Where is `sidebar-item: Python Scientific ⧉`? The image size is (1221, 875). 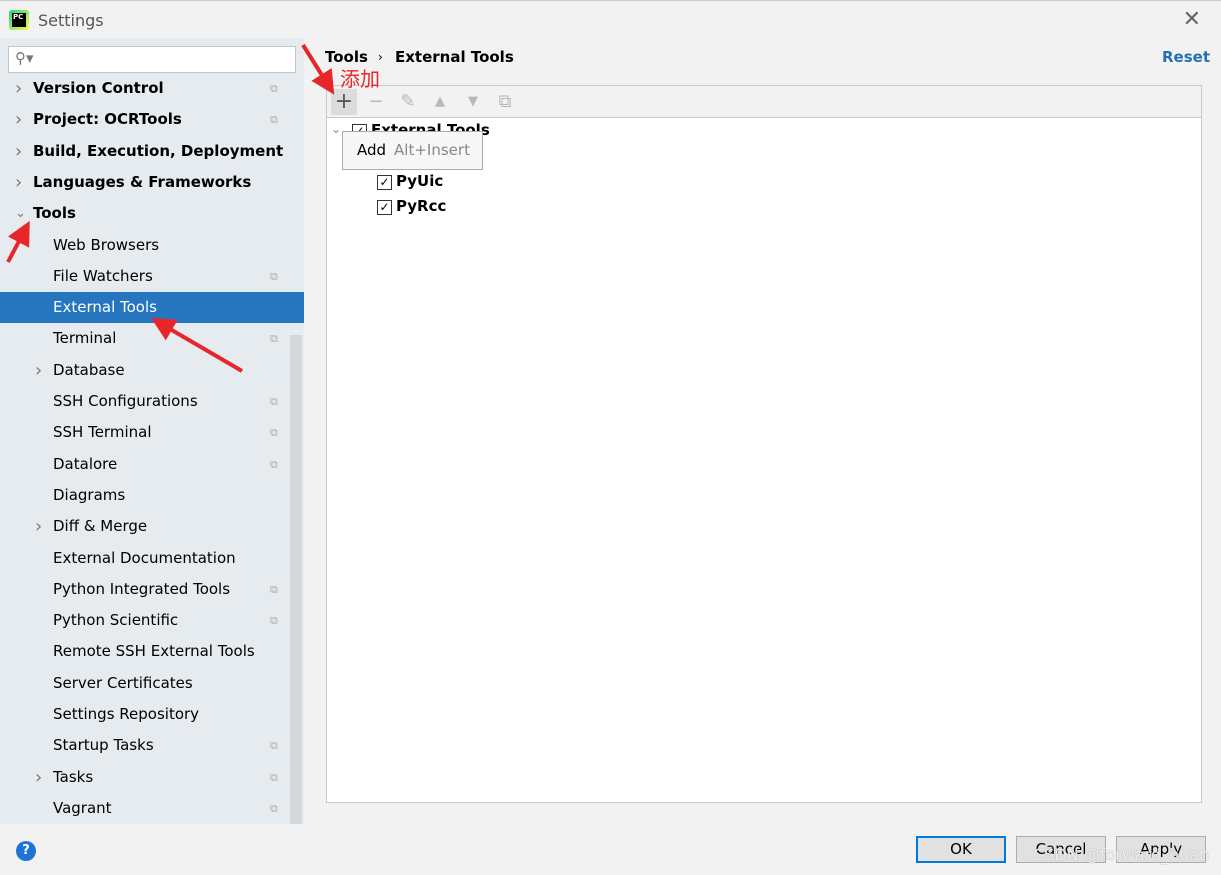
sidebar-item: Python Scientific ⧉ is located at coordinates (152, 620).